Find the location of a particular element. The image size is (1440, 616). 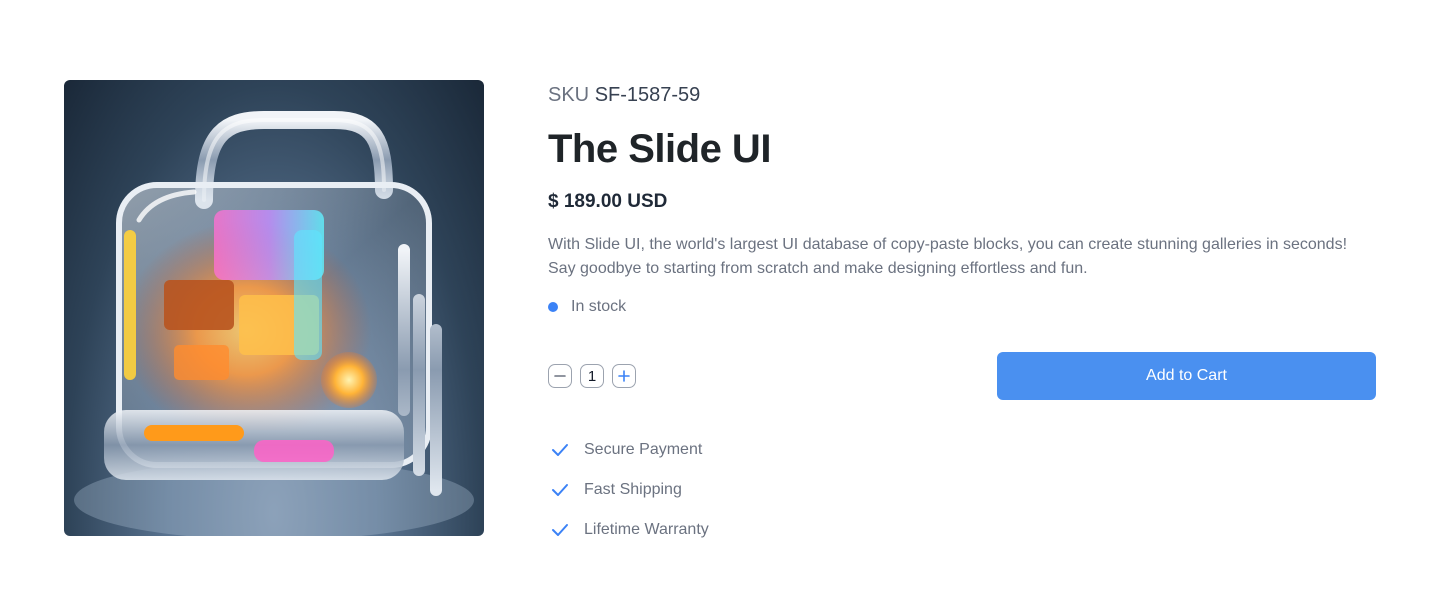

plus-icon is located at coordinates (624, 376).